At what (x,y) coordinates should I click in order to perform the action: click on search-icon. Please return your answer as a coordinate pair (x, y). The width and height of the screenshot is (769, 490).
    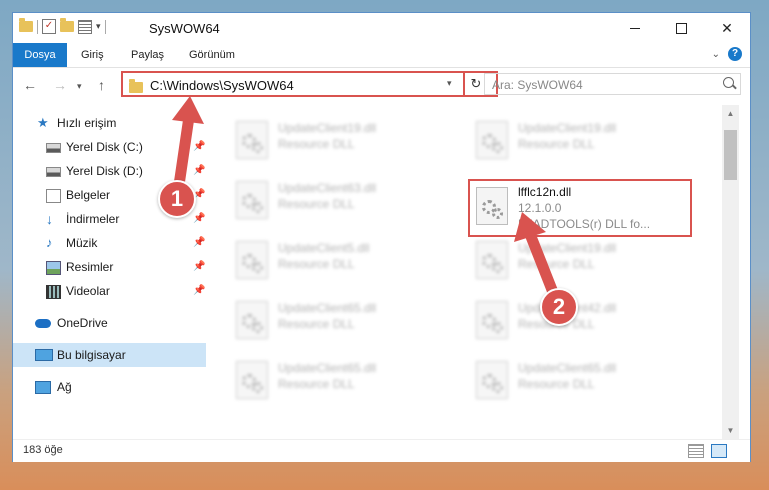
    Looking at the image, I should click on (728, 82).